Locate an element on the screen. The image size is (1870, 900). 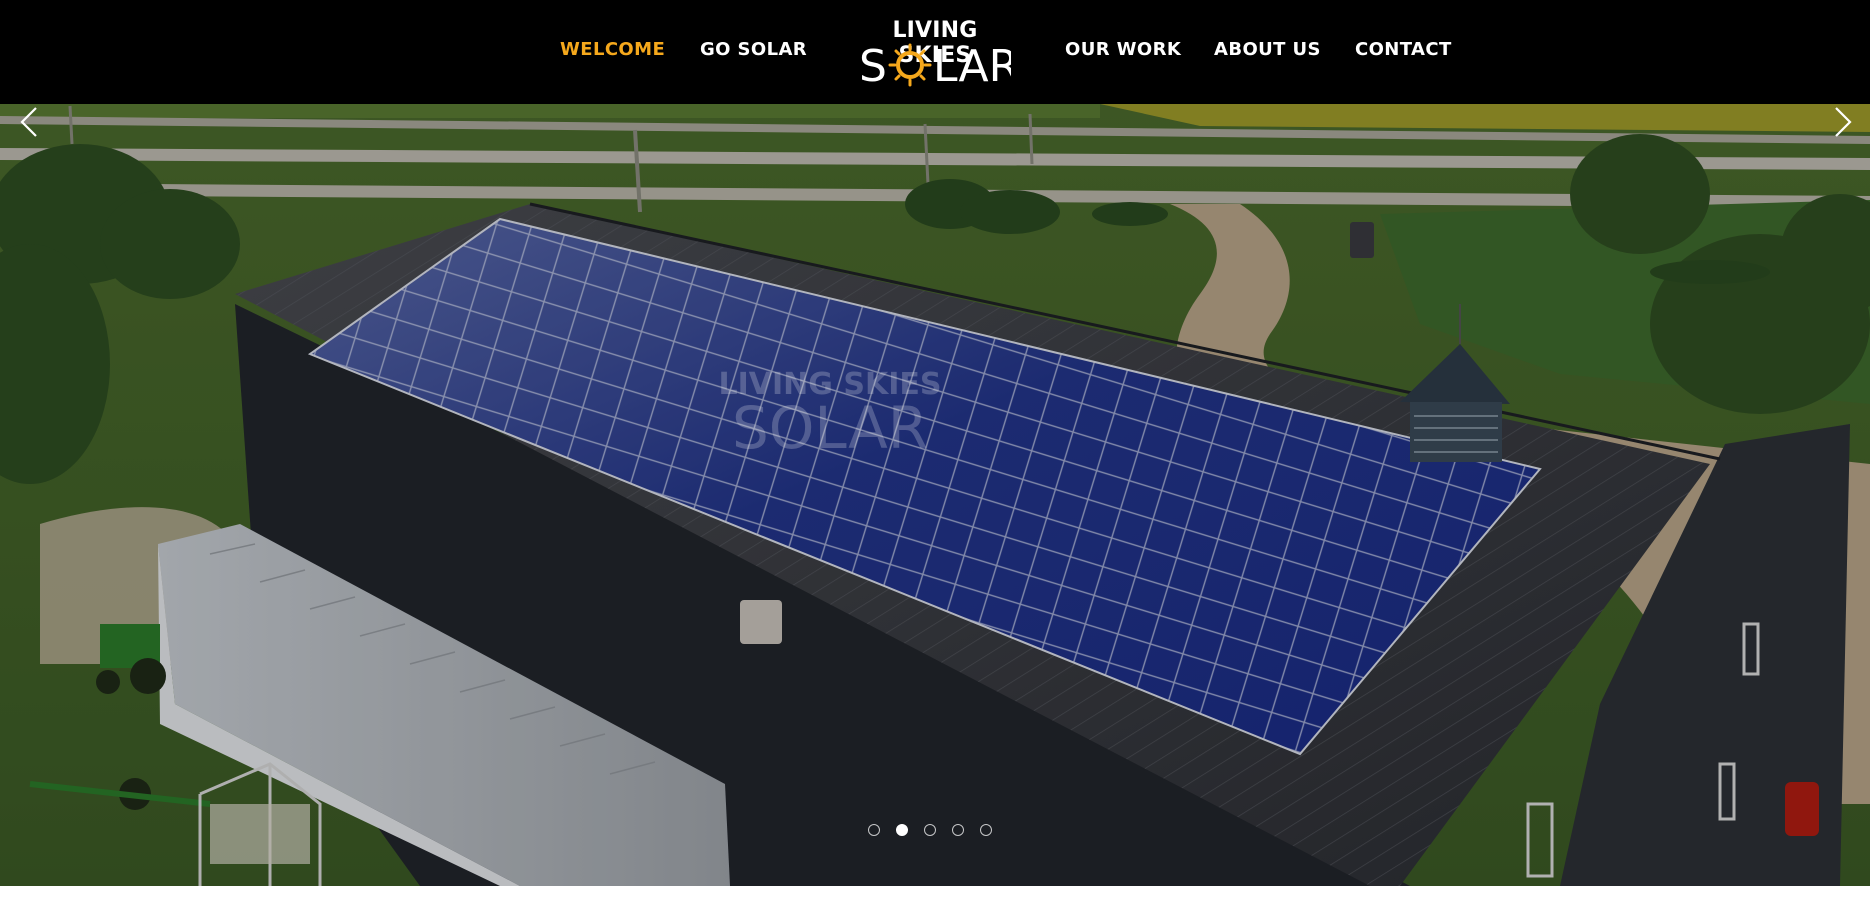
living-skies-solar-logo: LIVING SKIES S LAR is located at coordinates (935, 53).